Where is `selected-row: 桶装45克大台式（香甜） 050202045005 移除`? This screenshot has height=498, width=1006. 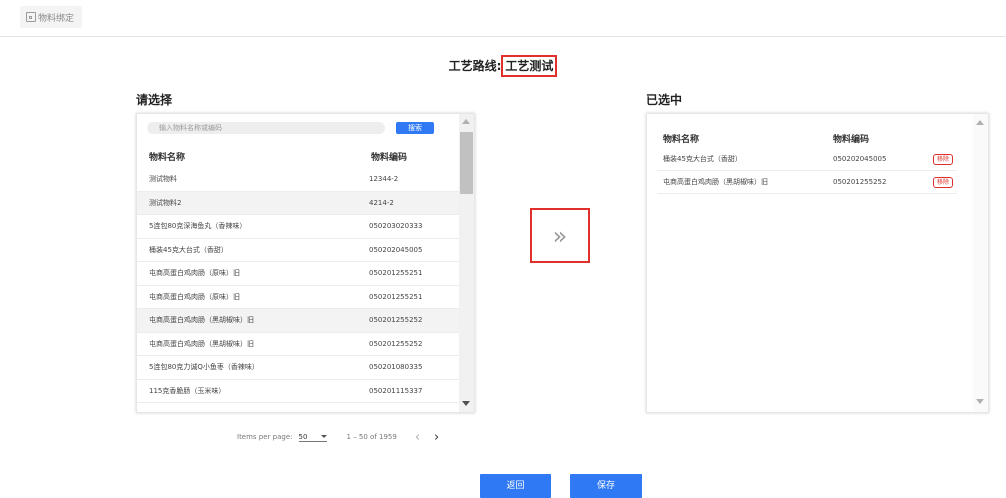
selected-row: 桶装45克大台式（香甜） 050202045005 移除 is located at coordinates (807, 159).